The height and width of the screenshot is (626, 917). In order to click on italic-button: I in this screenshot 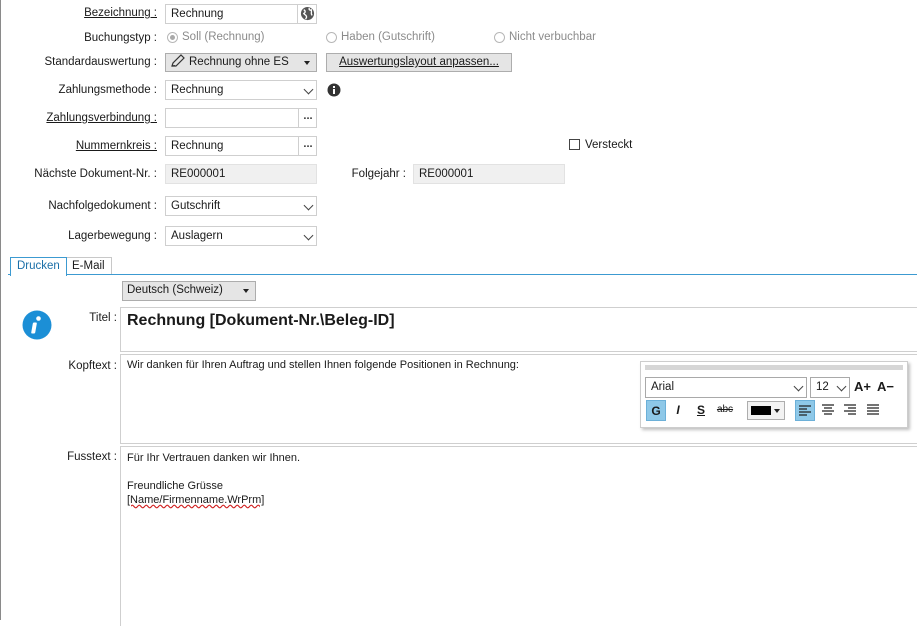, I will do `click(678, 410)`.